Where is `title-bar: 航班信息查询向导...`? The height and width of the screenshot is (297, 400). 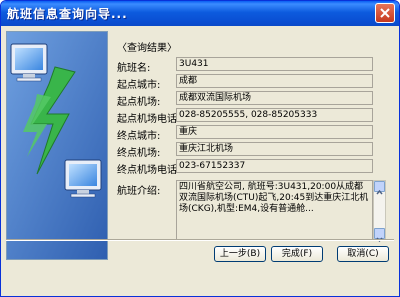
title-bar: 航班信息查询向导... is located at coordinates (200, 13).